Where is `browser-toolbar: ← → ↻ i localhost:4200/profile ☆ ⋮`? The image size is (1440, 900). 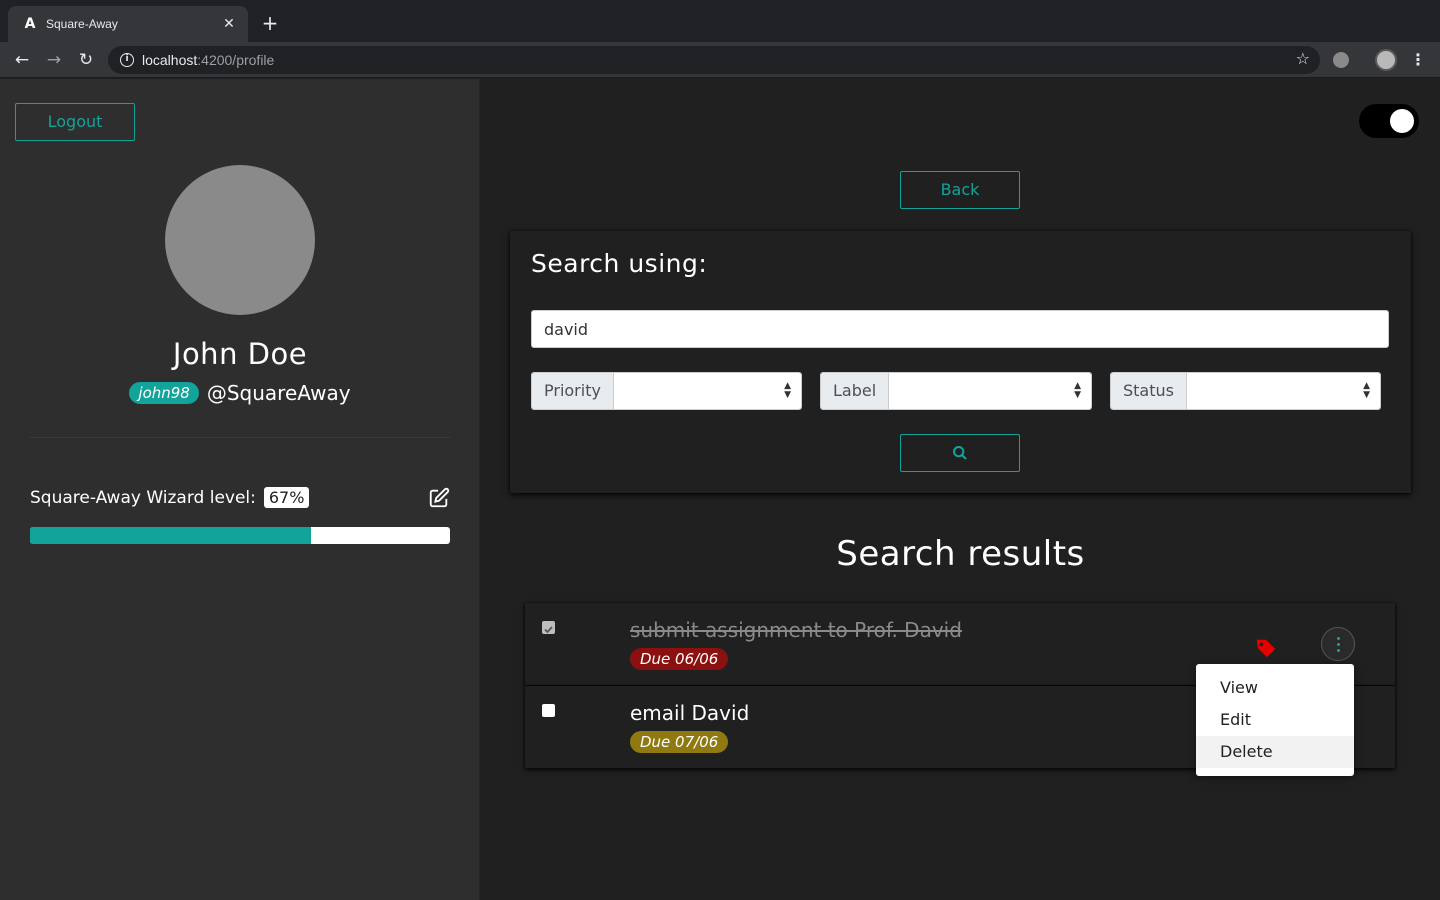 browser-toolbar: ← → ↻ i localhost:4200/profile ☆ ⋮ is located at coordinates (720, 60).